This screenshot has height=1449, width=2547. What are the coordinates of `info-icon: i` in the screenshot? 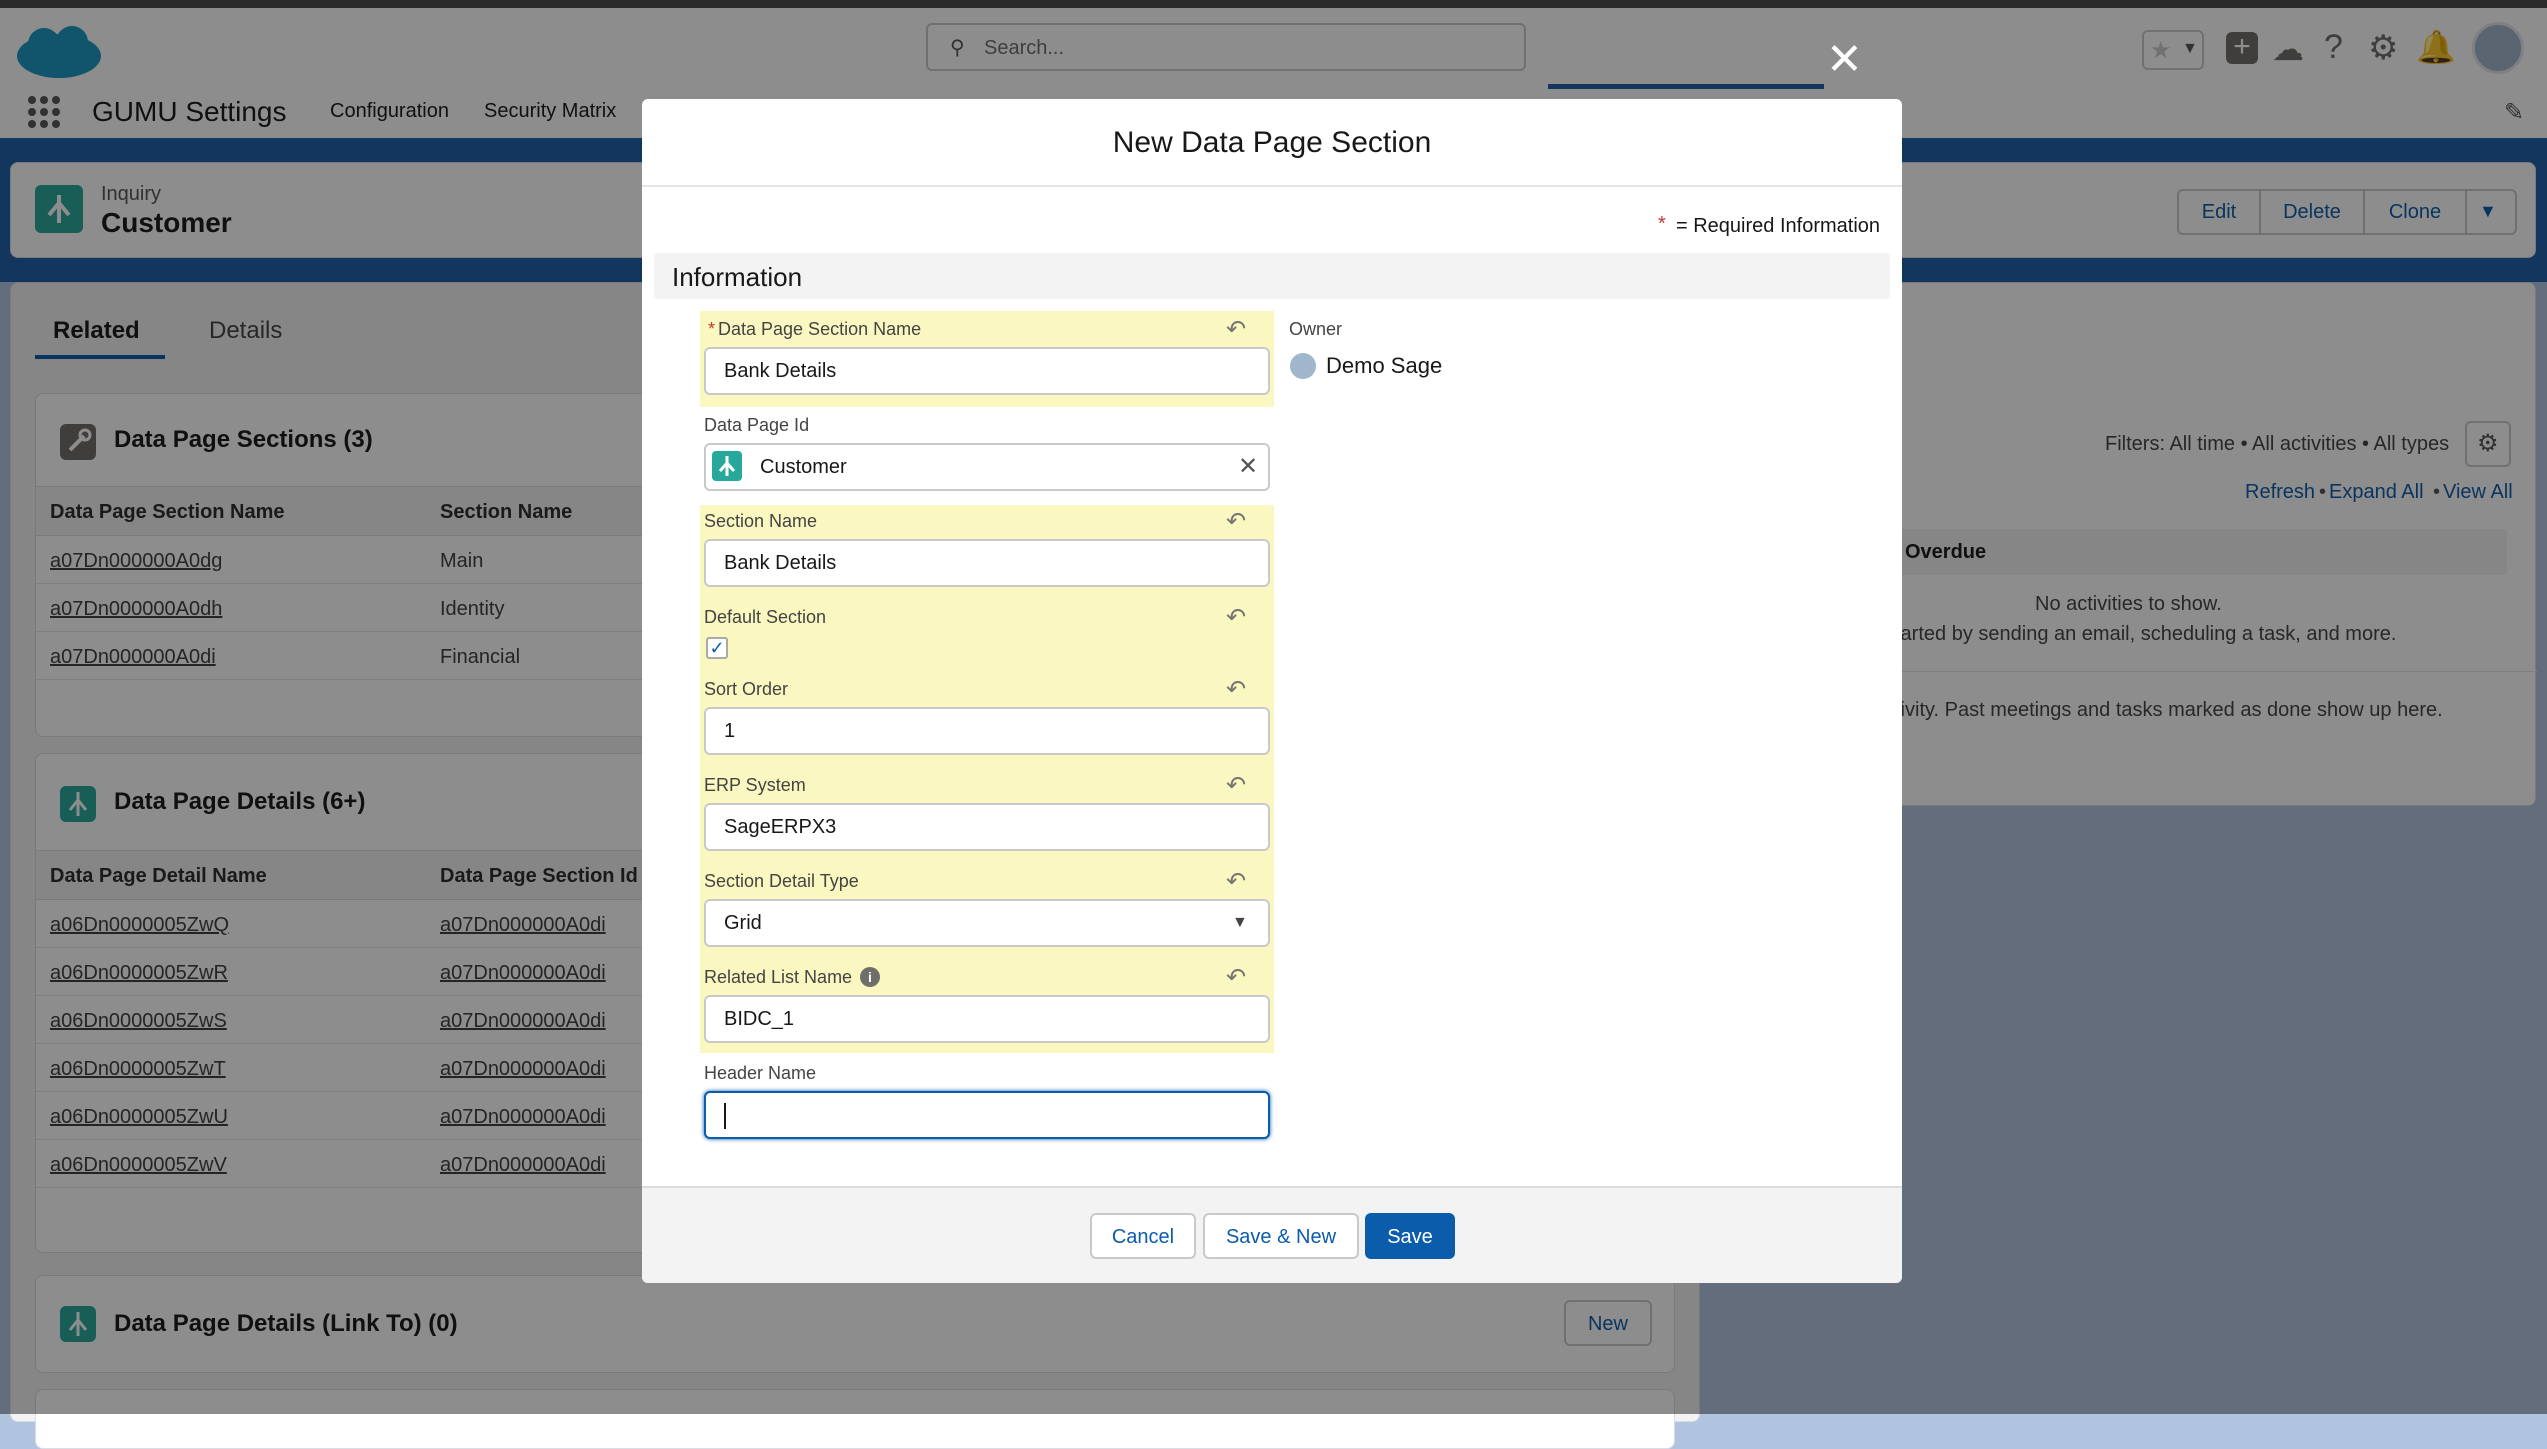 It's located at (870, 977).